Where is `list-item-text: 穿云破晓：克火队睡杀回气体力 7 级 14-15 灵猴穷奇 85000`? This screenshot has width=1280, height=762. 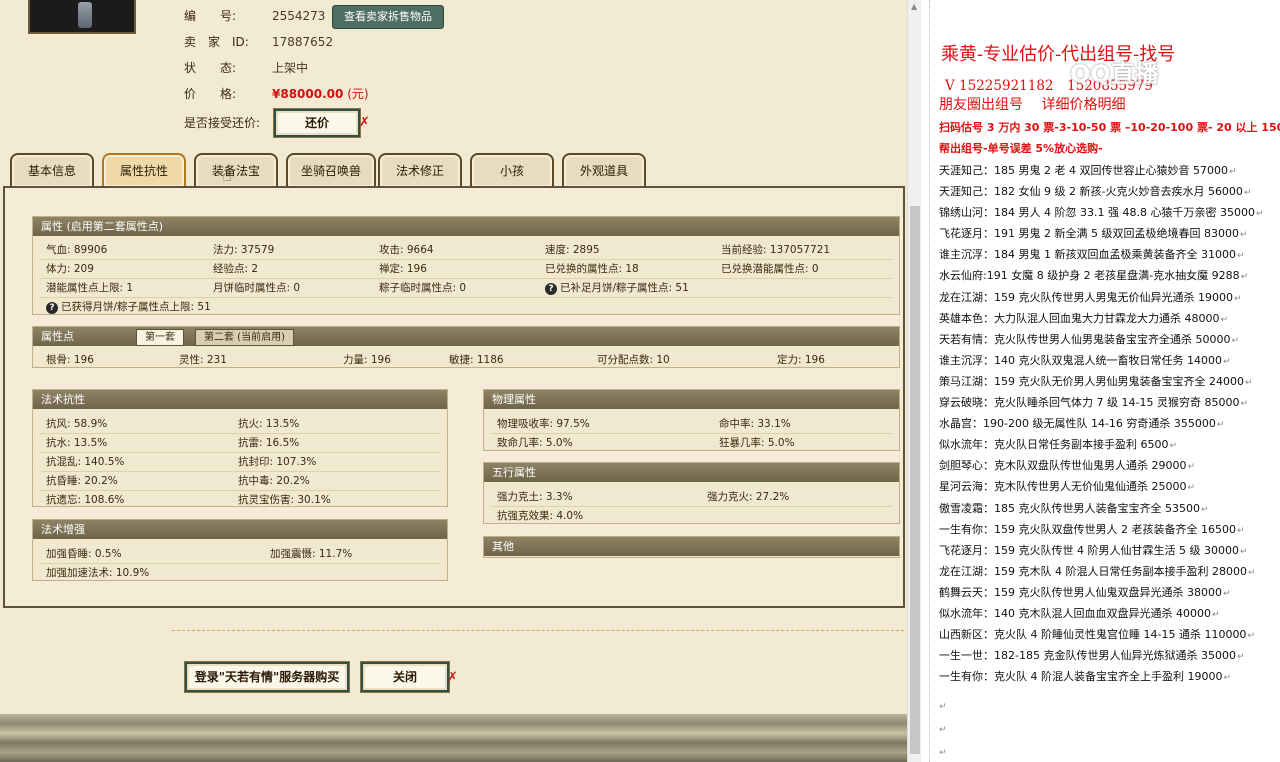
list-item-text: 穿云破晓：克火队睡杀回气体力 7 级 14-15 灵猴穷奇 85000 is located at coordinates (1089, 403).